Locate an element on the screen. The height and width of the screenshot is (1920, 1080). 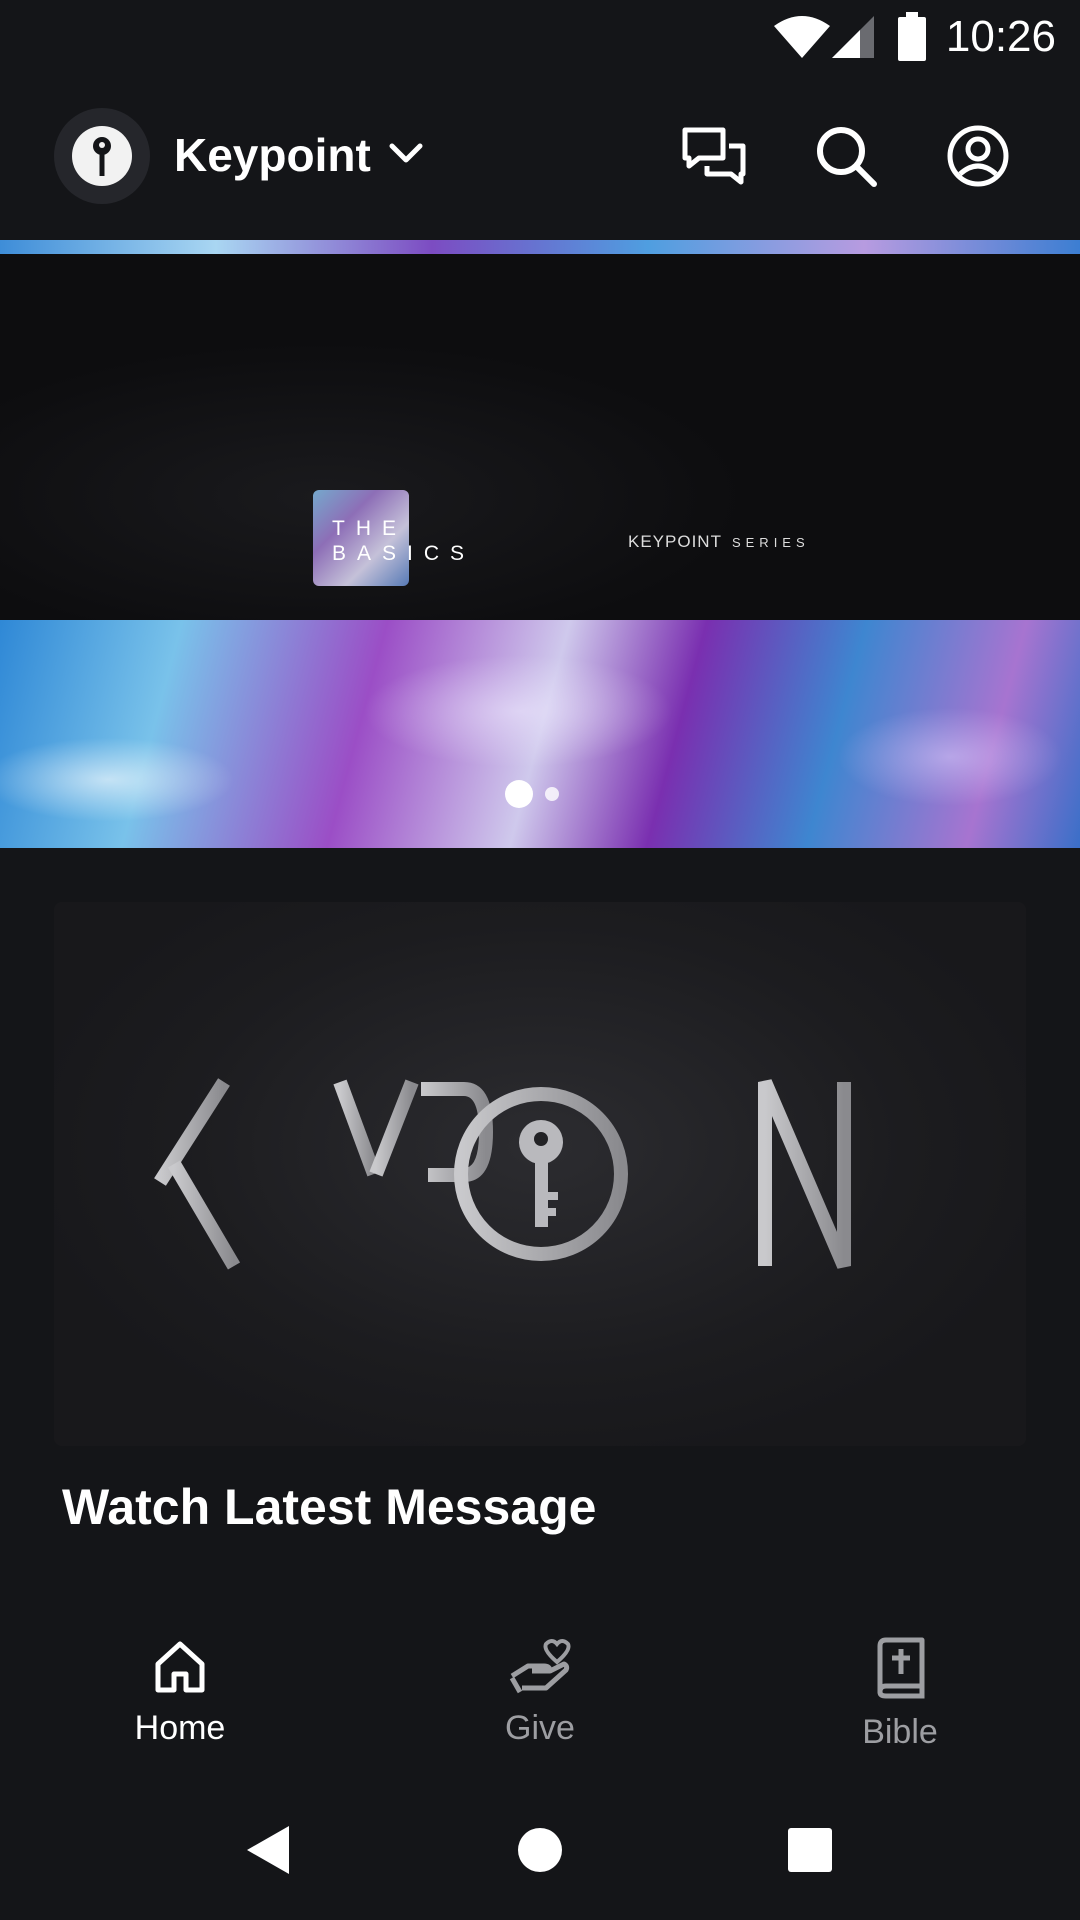
org-logo-button is located at coordinates (102, 156).